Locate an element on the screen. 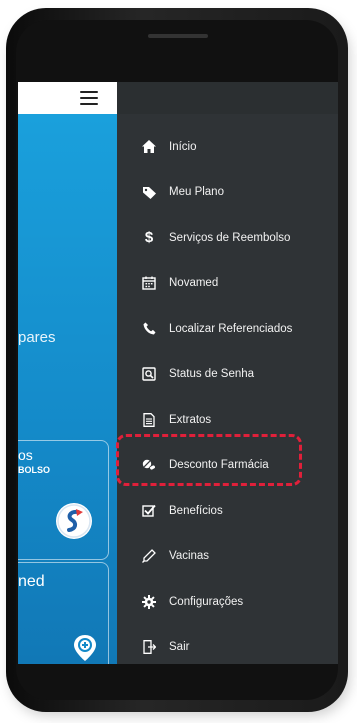 This screenshot has height=723, width=357. menu-item-vacinas: Vacinas is located at coordinates (227, 557).